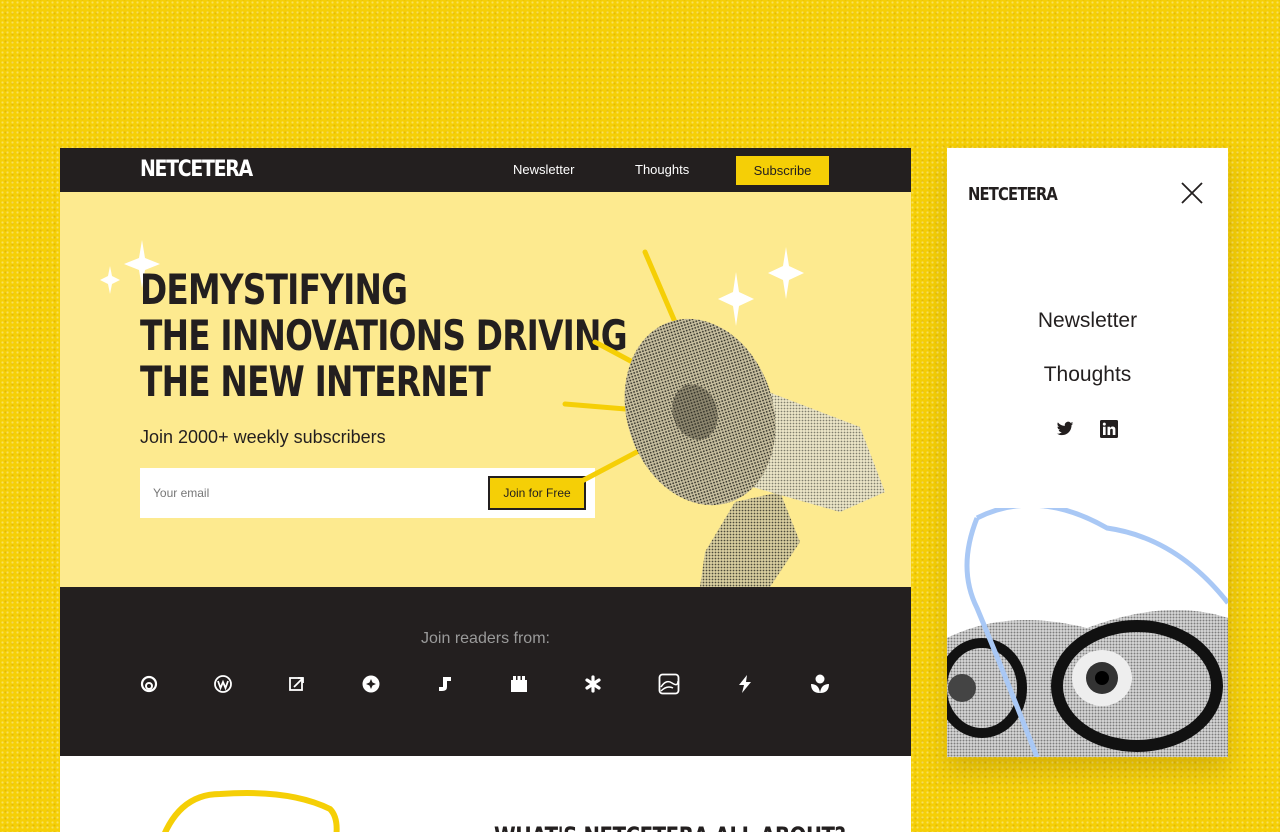  What do you see at coordinates (1087, 632) in the screenshot?
I see `eyes-illustration` at bounding box center [1087, 632].